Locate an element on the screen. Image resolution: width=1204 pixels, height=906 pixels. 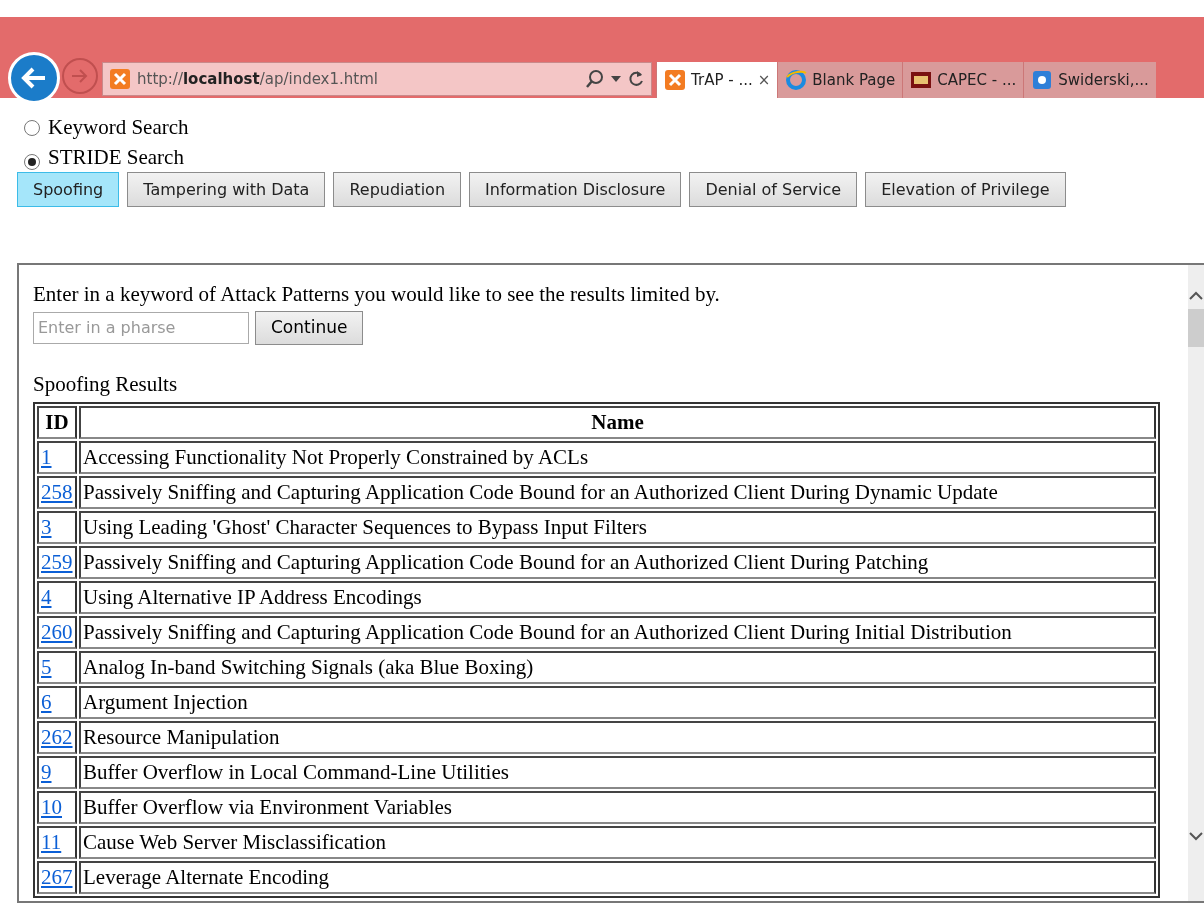
browser-tab: Blank Page is located at coordinates (840, 80).